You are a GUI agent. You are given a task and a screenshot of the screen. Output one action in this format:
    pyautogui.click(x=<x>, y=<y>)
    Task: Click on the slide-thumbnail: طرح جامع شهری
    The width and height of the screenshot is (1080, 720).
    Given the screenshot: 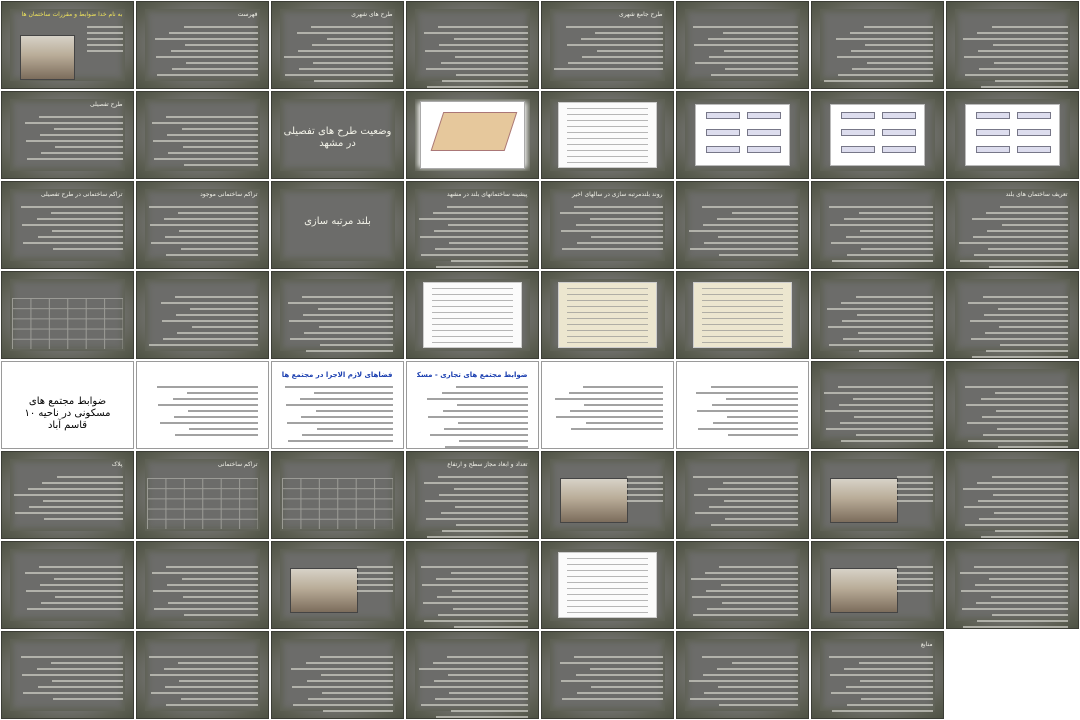 What is the action you would take?
    pyautogui.click(x=607, y=45)
    